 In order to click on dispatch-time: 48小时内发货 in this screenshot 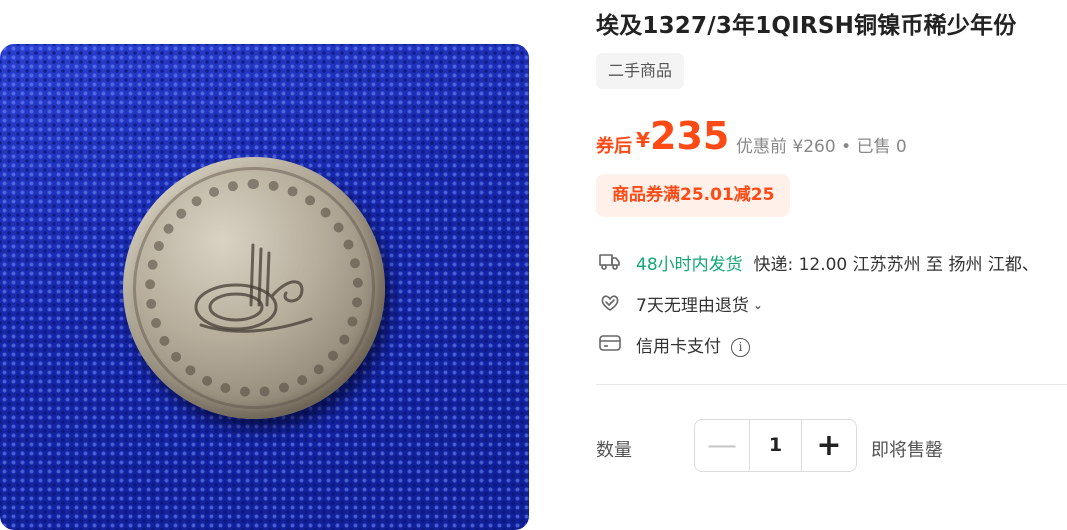, I will do `click(689, 265)`.